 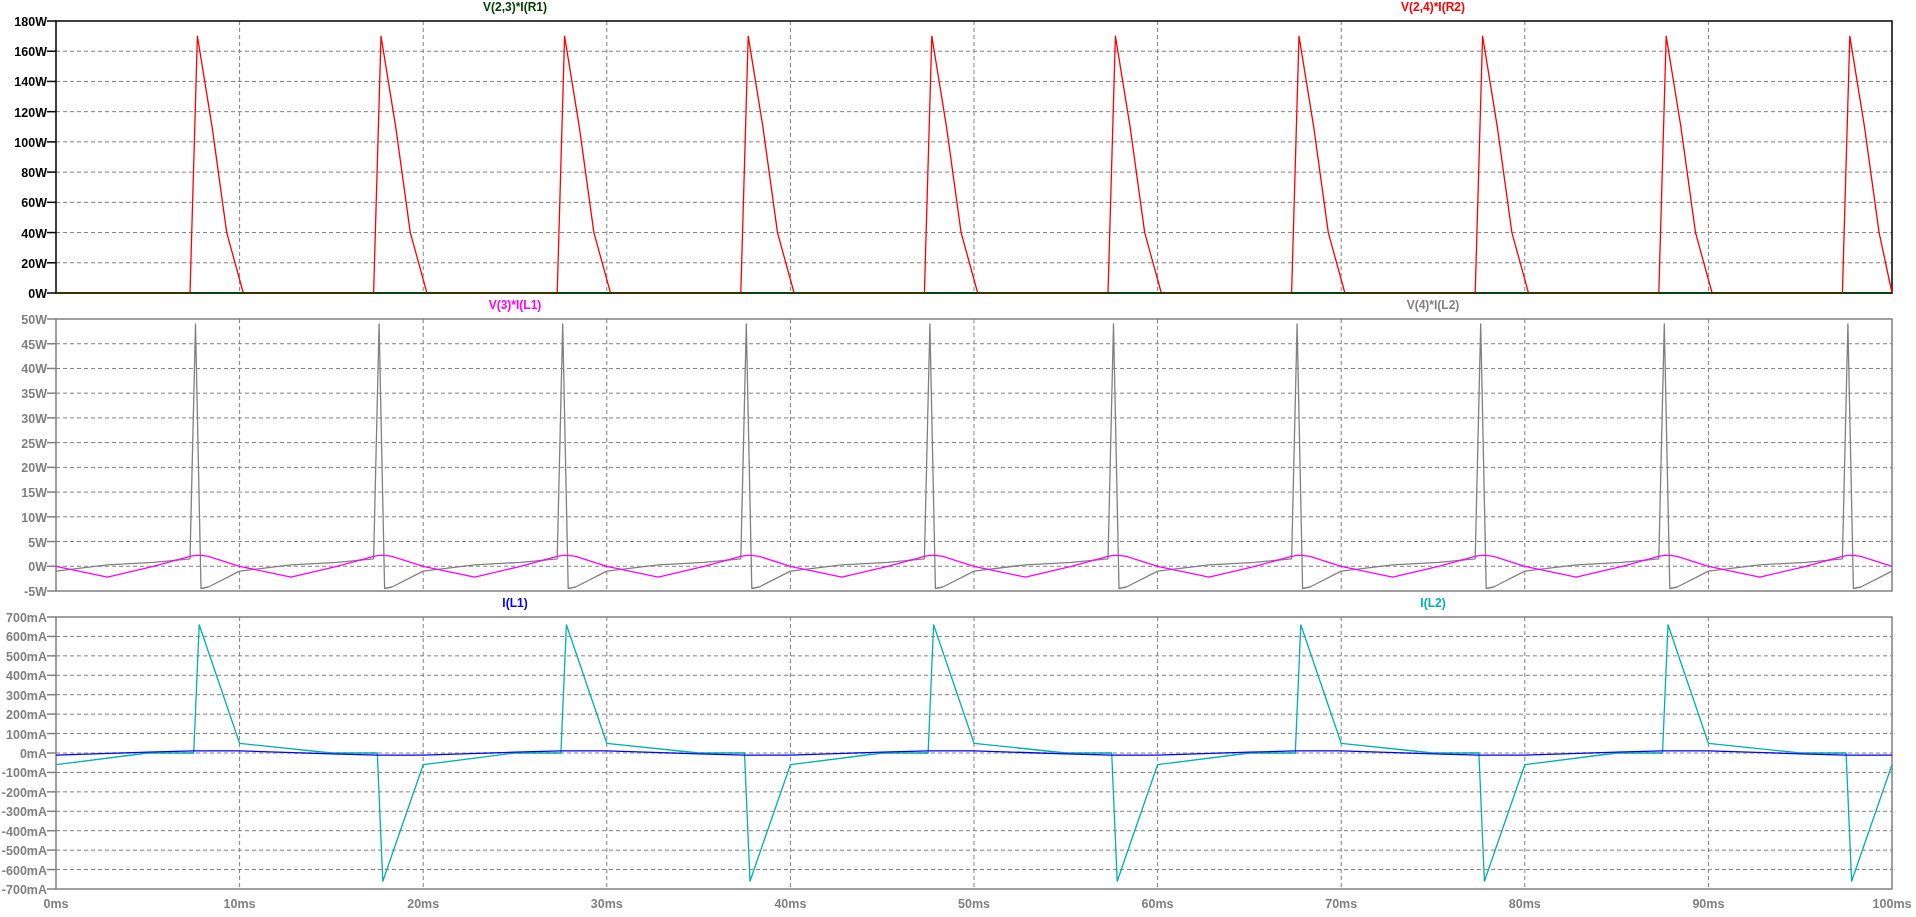 What do you see at coordinates (26, 656) in the screenshot?
I see `y-tick-label: 500mA` at bounding box center [26, 656].